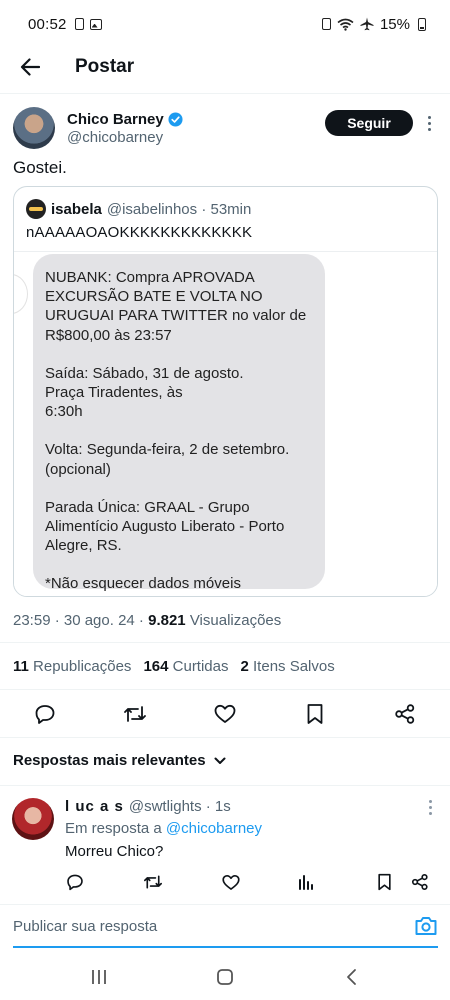 The width and height of the screenshot is (450, 1000). Describe the element at coordinates (429, 123) in the screenshot. I see `more-icon` at that location.